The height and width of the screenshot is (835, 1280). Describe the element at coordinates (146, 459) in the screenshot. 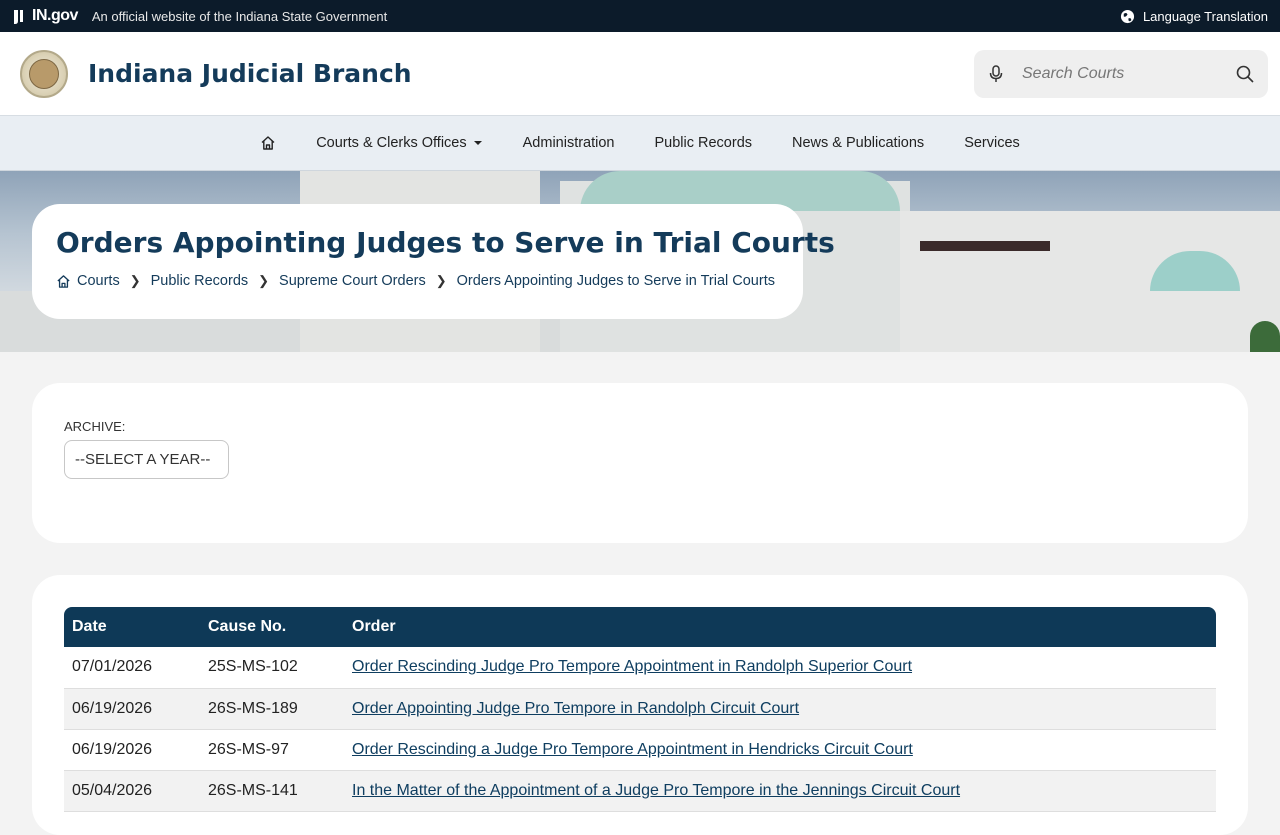

I see `year-select: --SELECT A YEAR--` at that location.